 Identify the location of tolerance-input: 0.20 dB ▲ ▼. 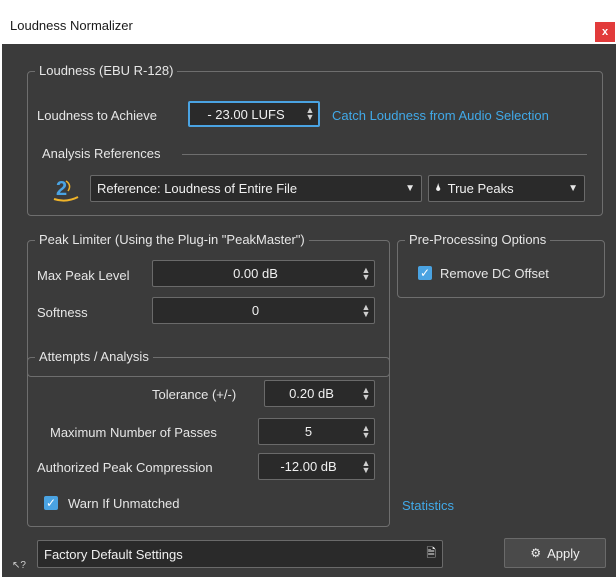
(319, 393).